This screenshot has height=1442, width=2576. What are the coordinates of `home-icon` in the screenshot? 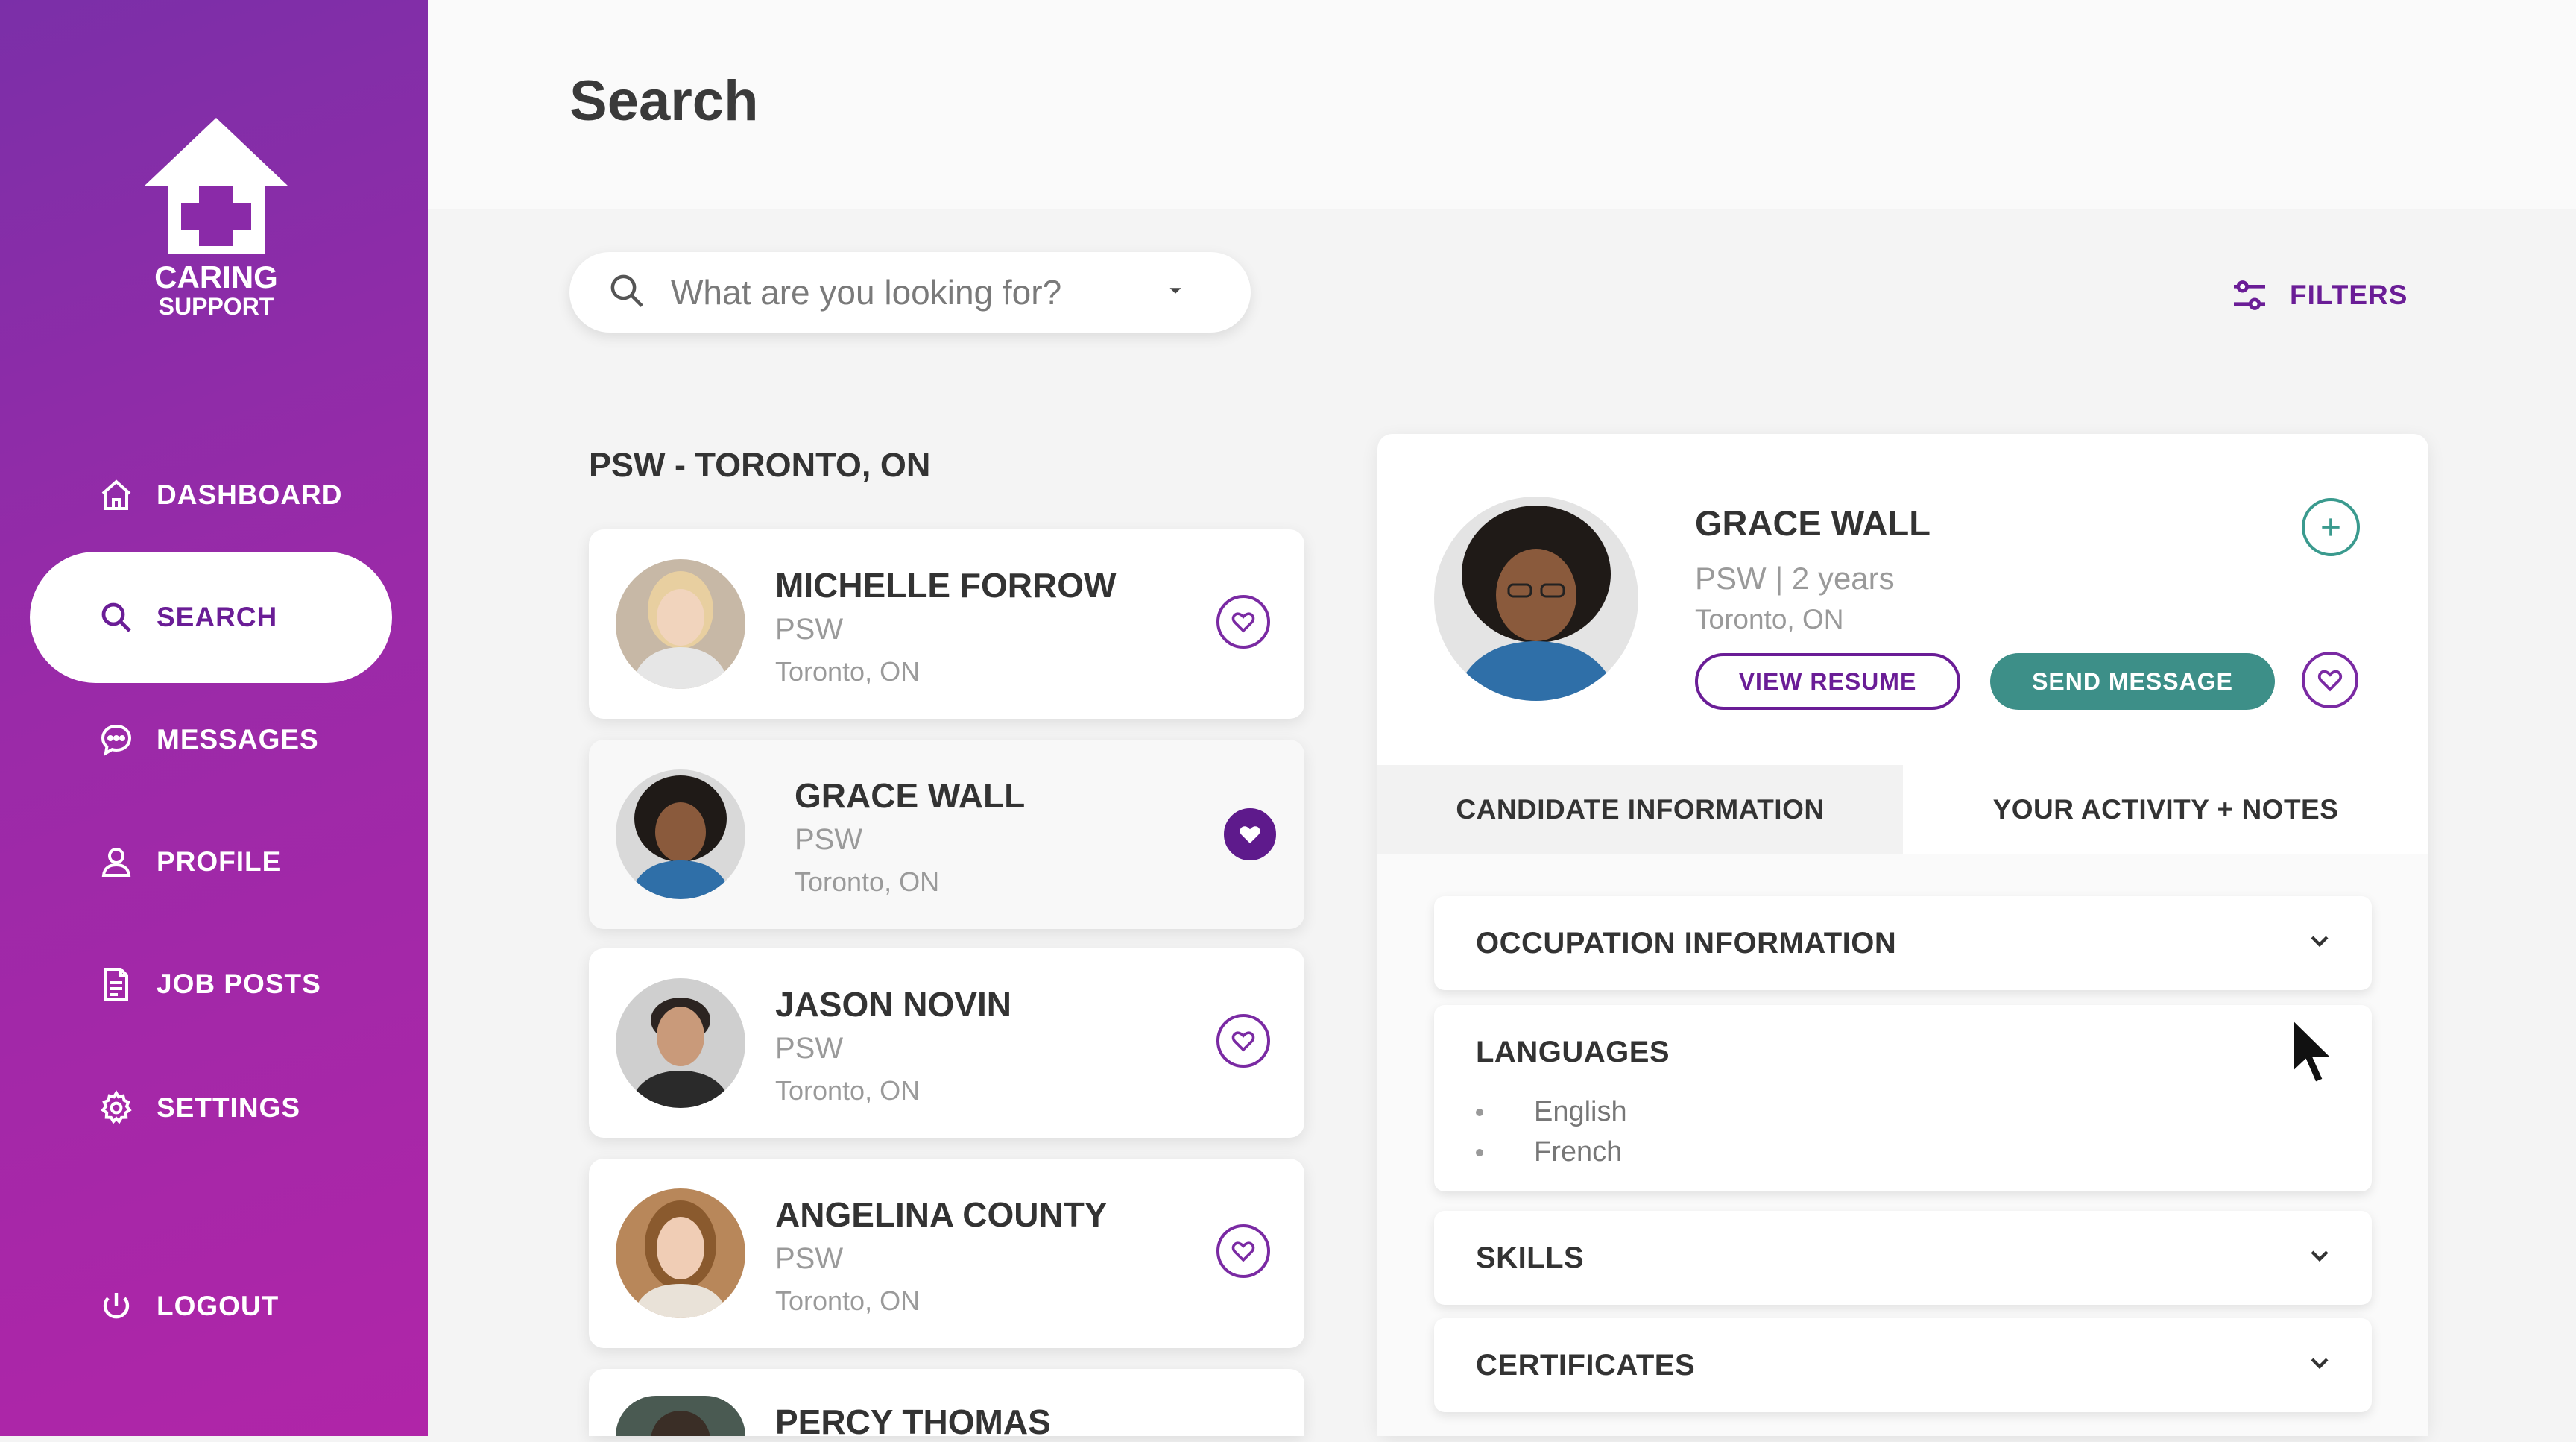 It's located at (116, 495).